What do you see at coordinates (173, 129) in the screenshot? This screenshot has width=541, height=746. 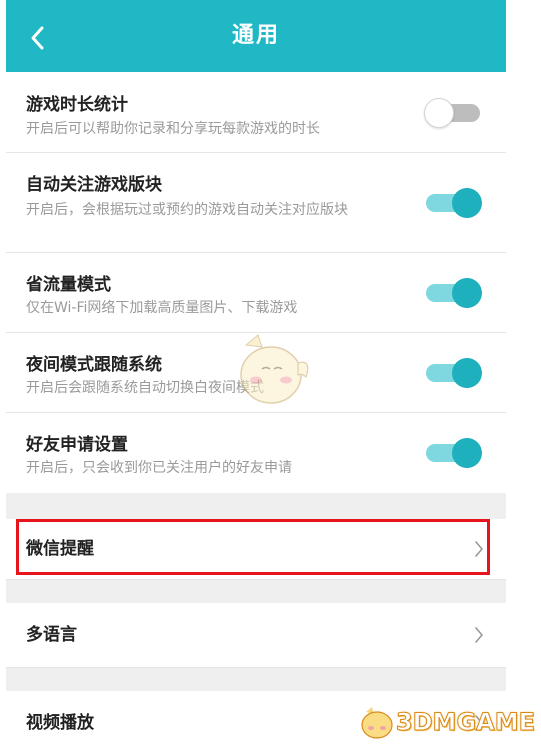 I see `setting-description: 开启后可以帮助你记录和分享玩每款游戏的时长` at bounding box center [173, 129].